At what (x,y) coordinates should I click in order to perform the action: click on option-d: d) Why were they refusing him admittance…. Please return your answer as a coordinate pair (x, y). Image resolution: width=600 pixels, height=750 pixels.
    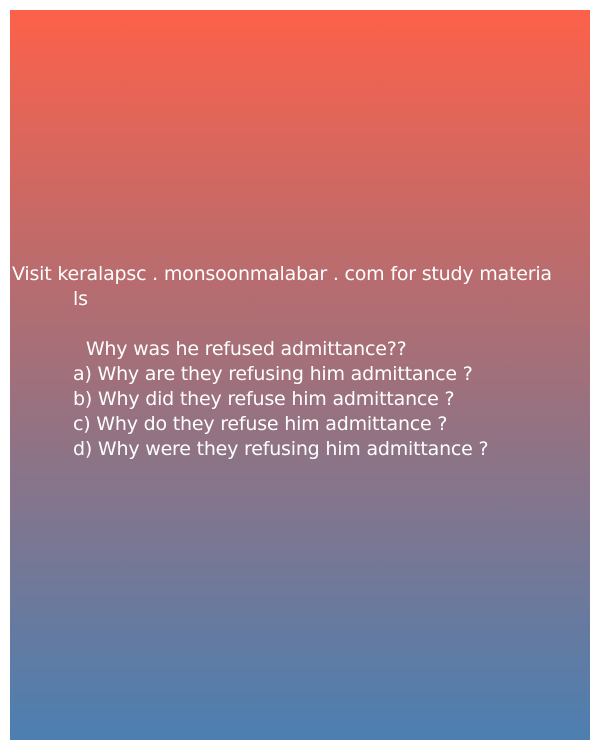
    Looking at the image, I should click on (281, 449).